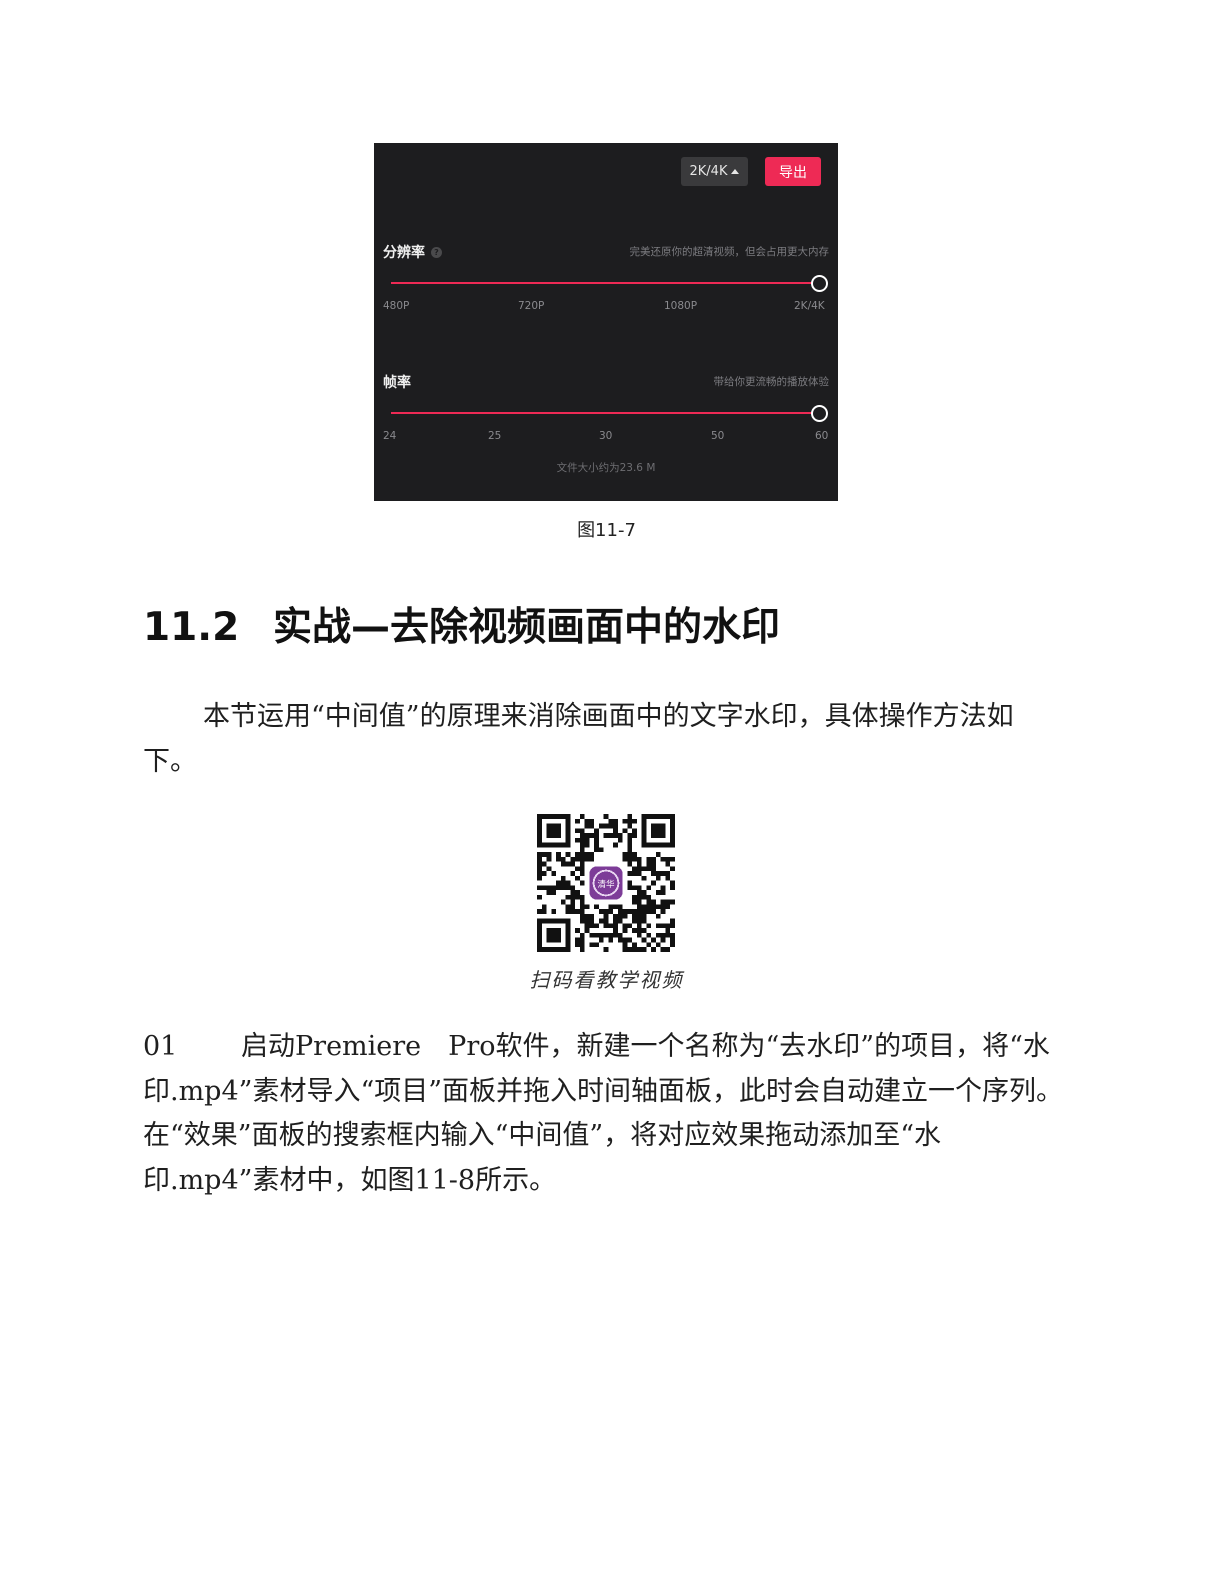  What do you see at coordinates (495, 436) in the screenshot?
I see `framerate-tick: 25` at bounding box center [495, 436].